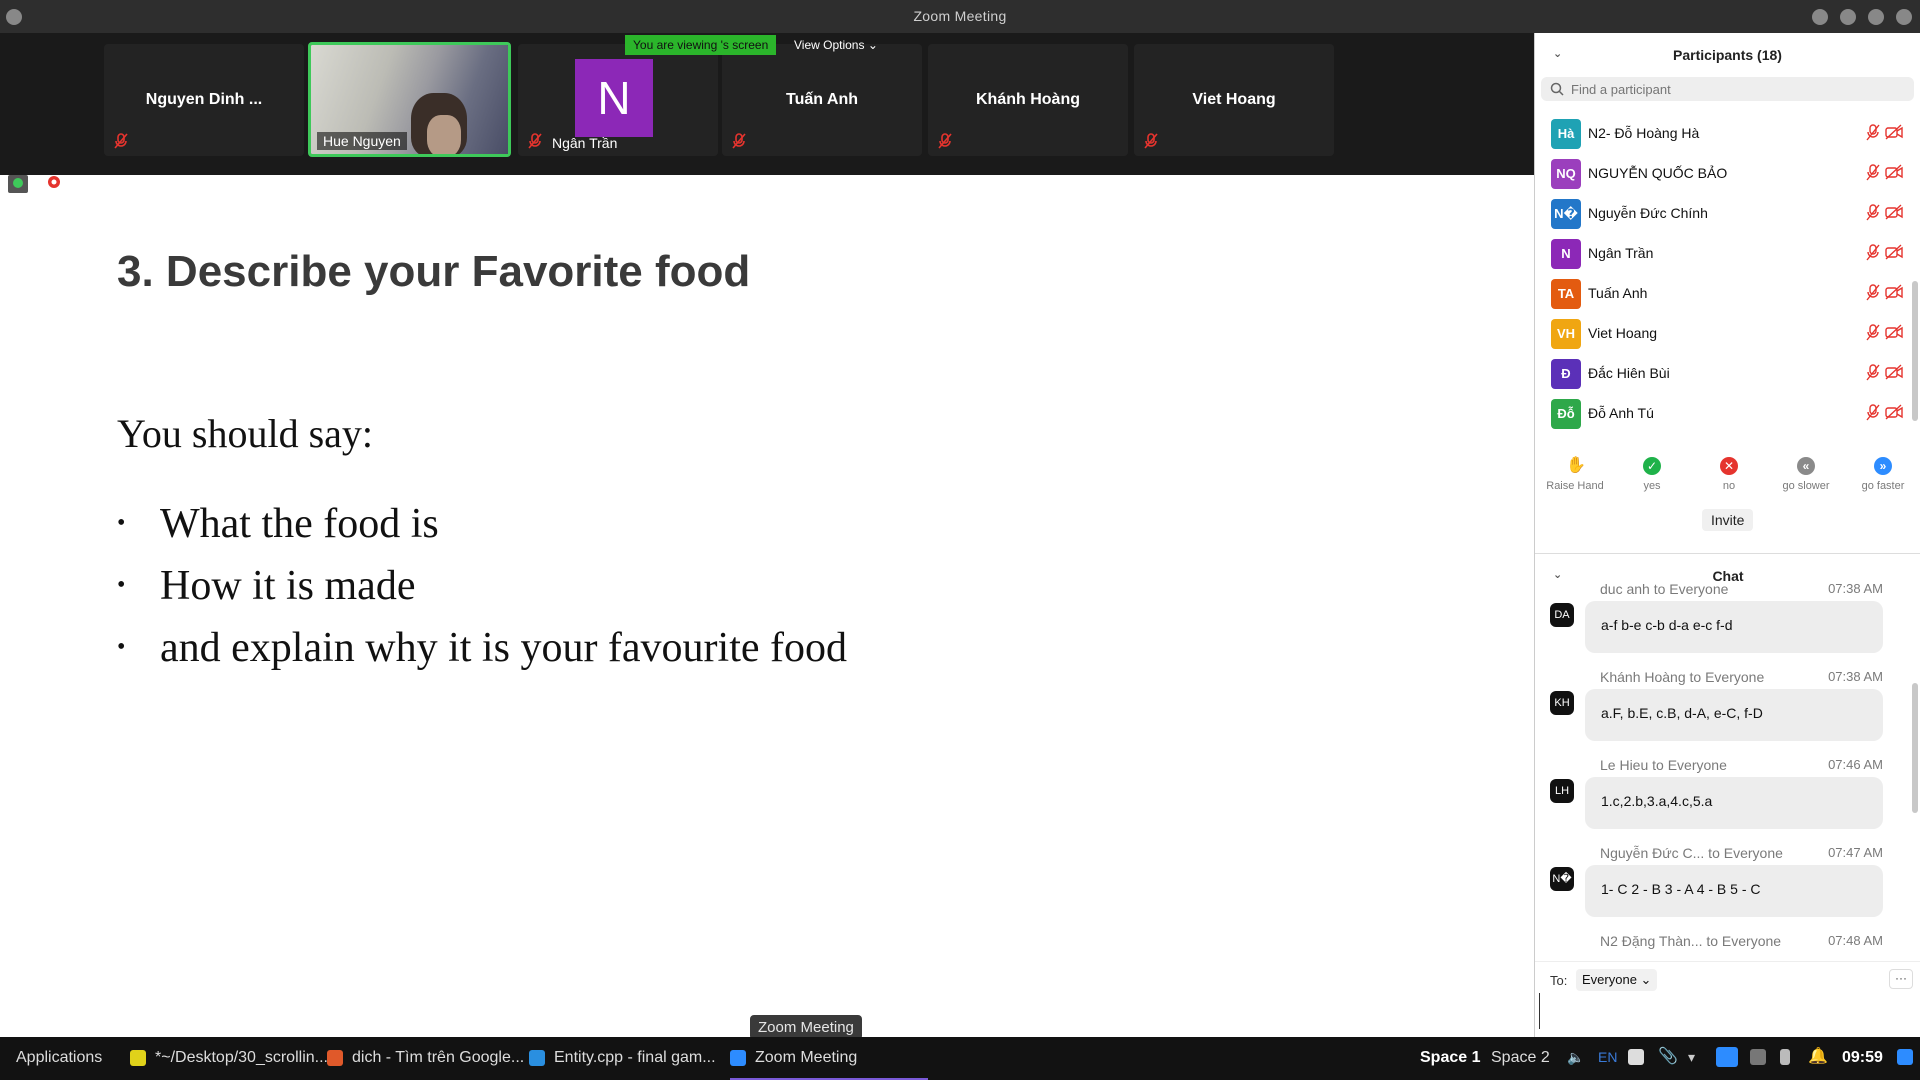 This screenshot has height=1080, width=1920. I want to click on video-tile: N Ngân Trần, so click(618, 100).